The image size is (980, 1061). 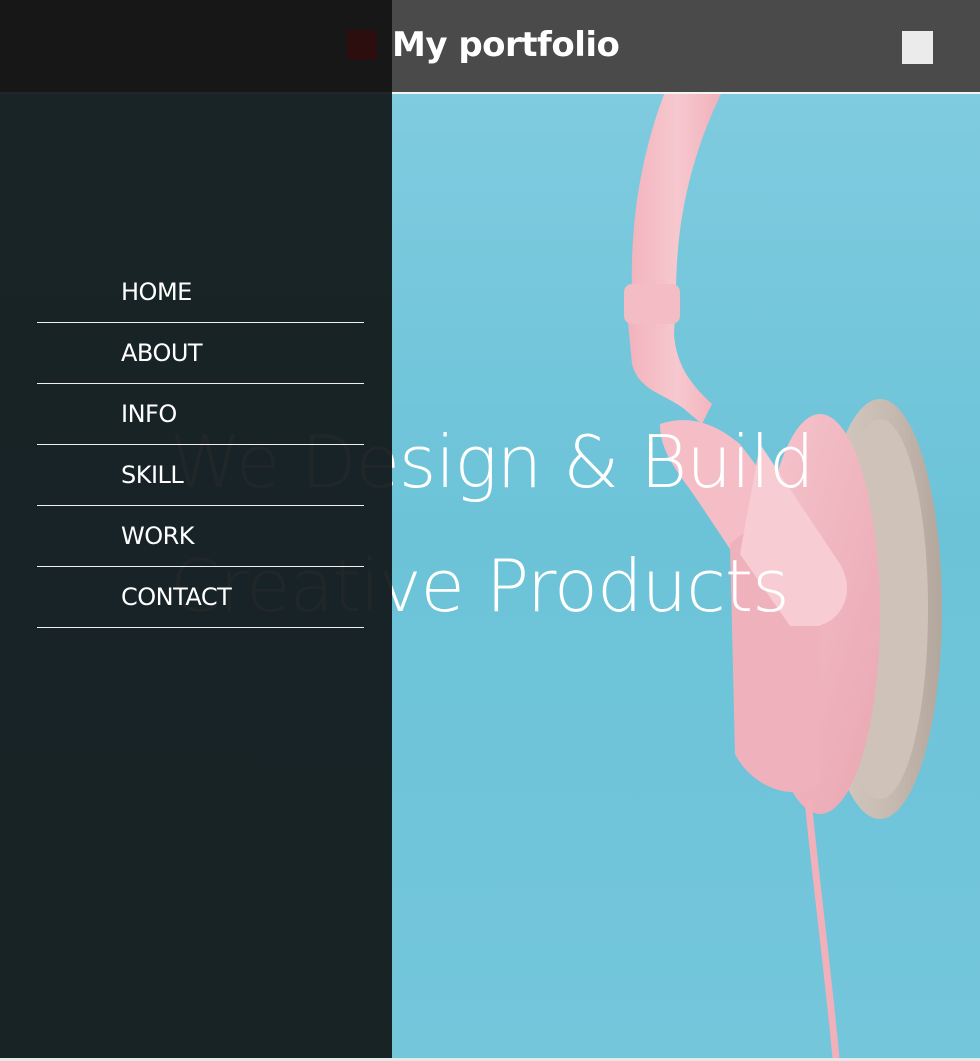 I want to click on nav-link-about: ABOUT, so click(x=162, y=353).